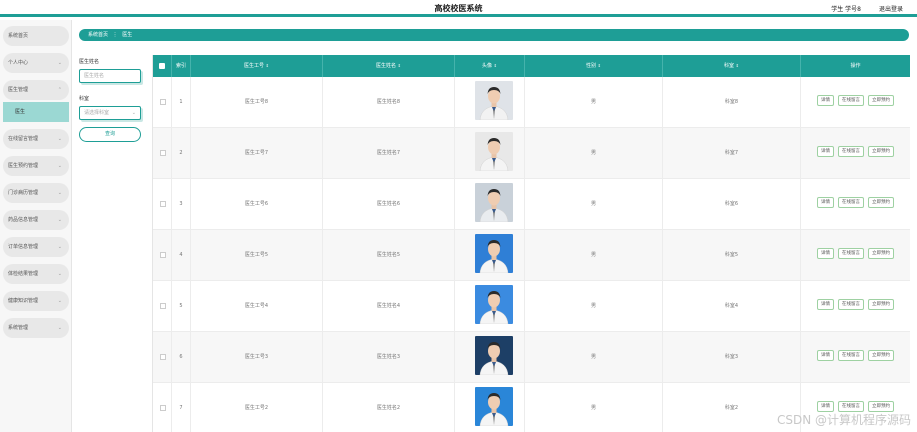  What do you see at coordinates (110, 134) in the screenshot?
I see `query-button: 查询` at bounding box center [110, 134].